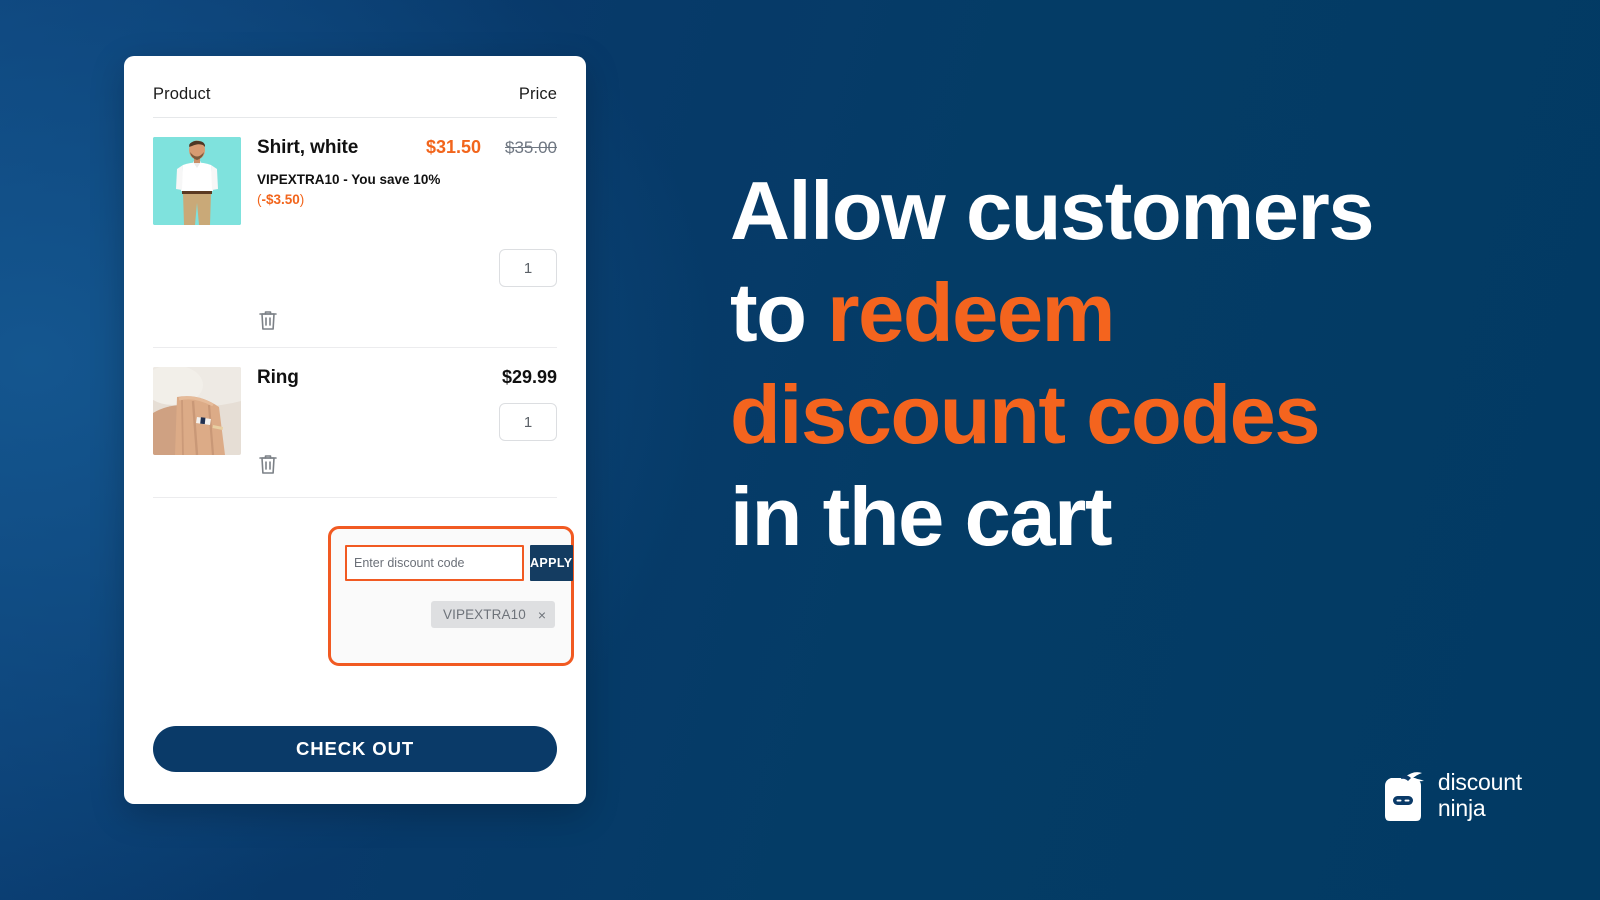 The height and width of the screenshot is (900, 1600). Describe the element at coordinates (278, 377) in the screenshot. I see `product-name: Ring` at that location.